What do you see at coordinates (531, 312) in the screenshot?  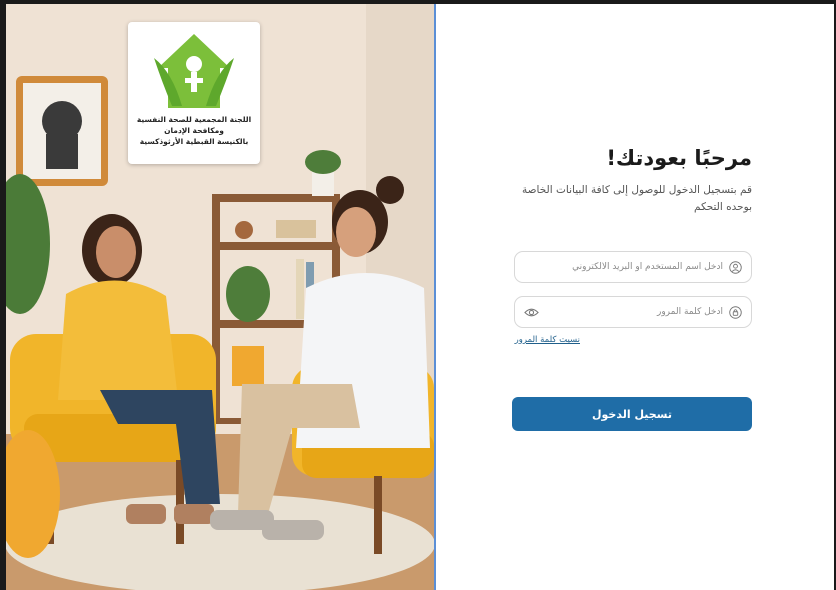 I see `eye-icon` at bounding box center [531, 312].